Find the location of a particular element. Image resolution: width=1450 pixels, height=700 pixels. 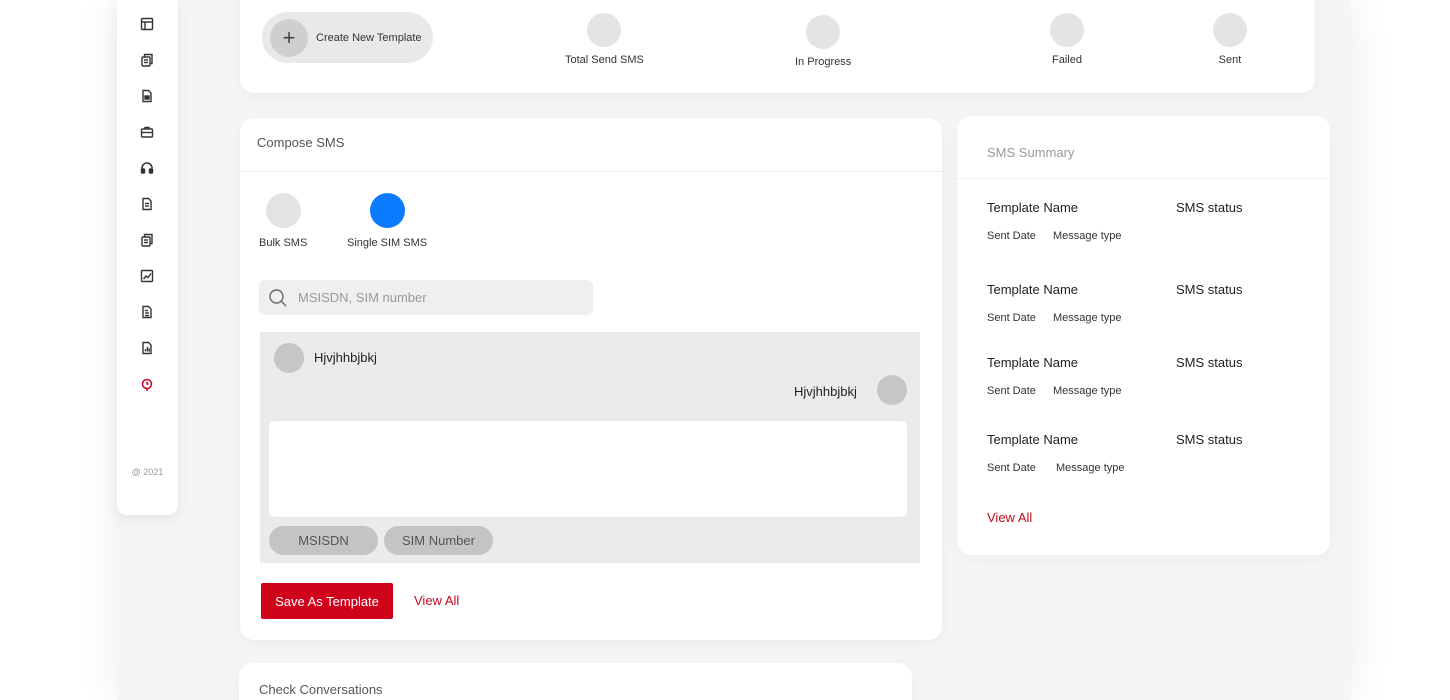

stat-sent: Sent is located at coordinates (1230, 39).